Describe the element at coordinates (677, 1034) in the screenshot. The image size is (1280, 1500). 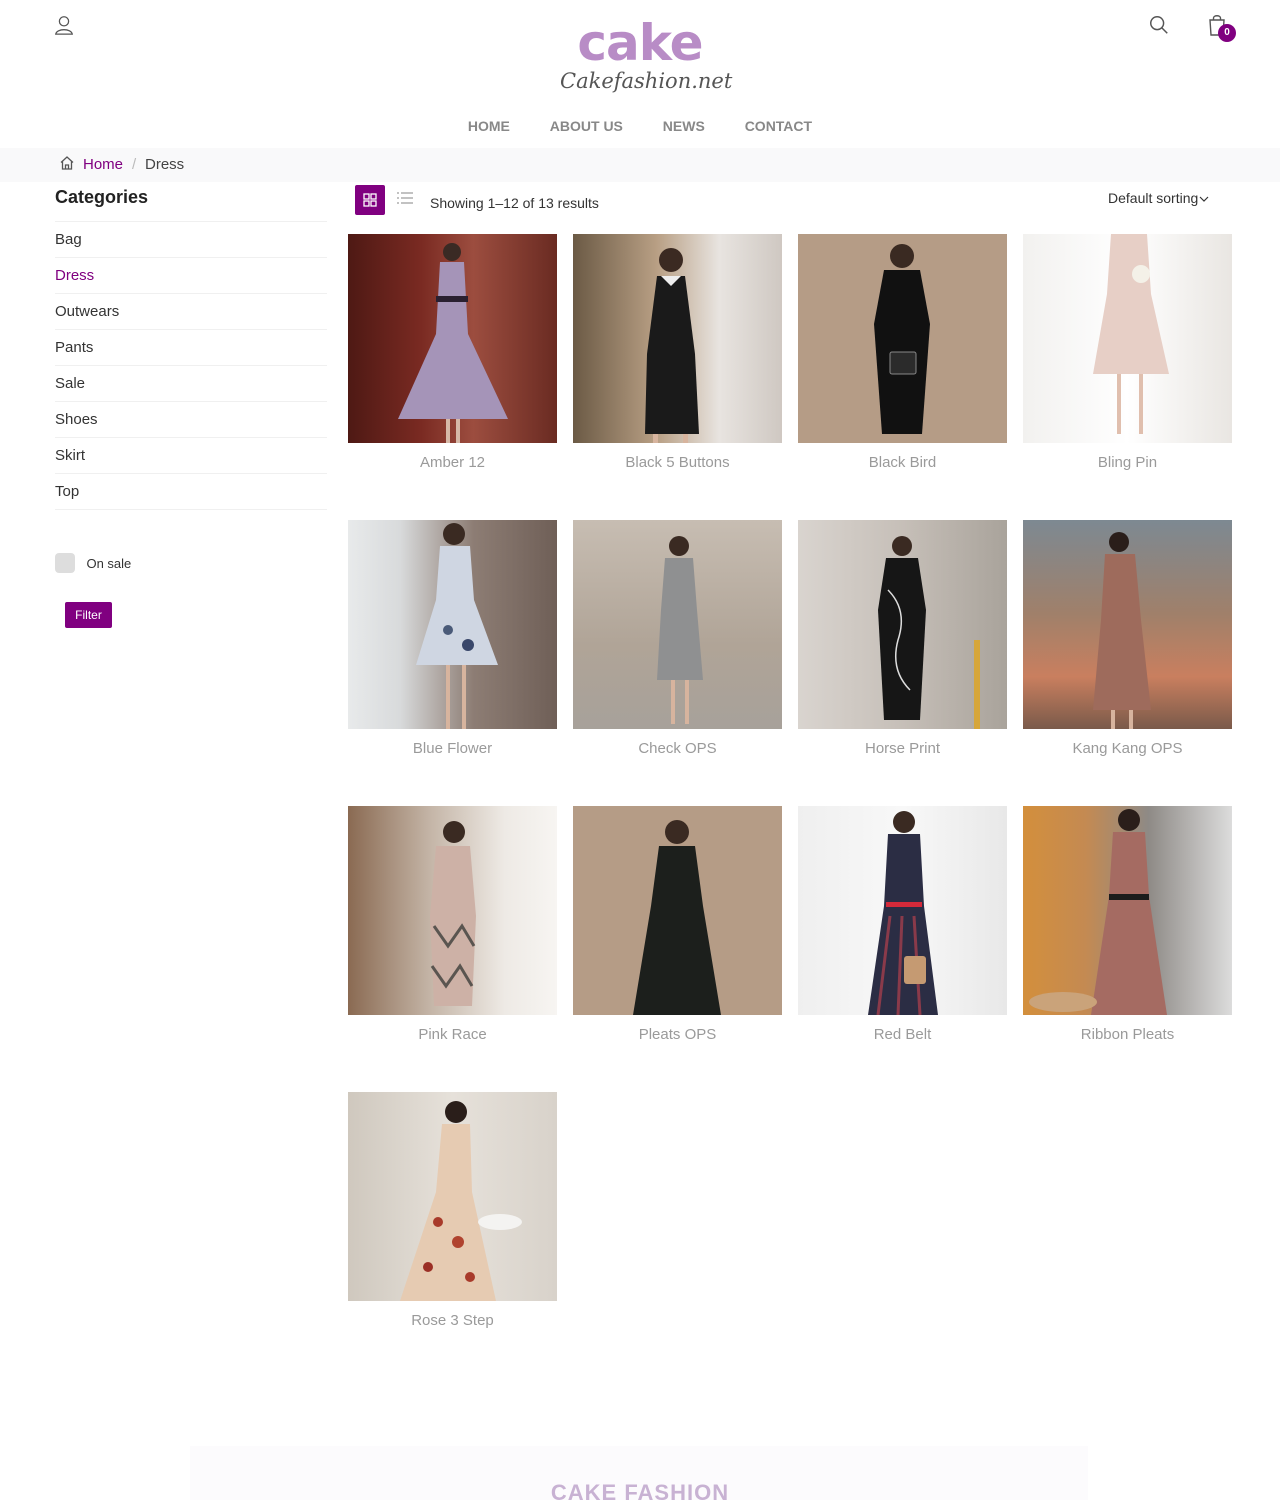
I see `product-name: Pleats OPS` at that location.